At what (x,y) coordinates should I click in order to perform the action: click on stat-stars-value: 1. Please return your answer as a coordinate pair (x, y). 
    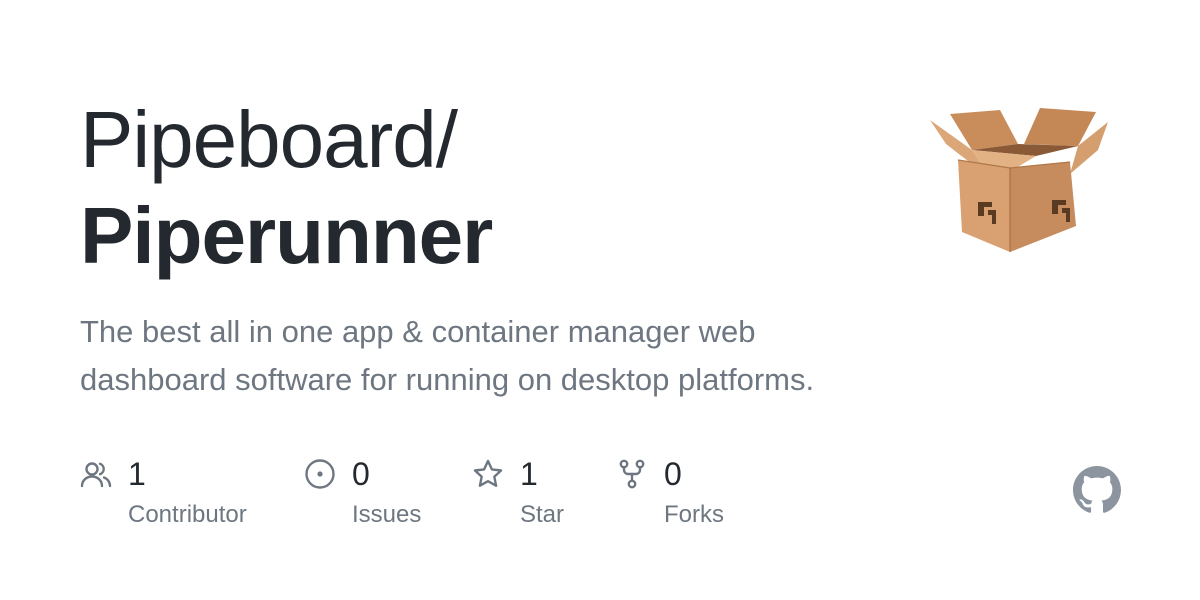
    Looking at the image, I should click on (529, 474).